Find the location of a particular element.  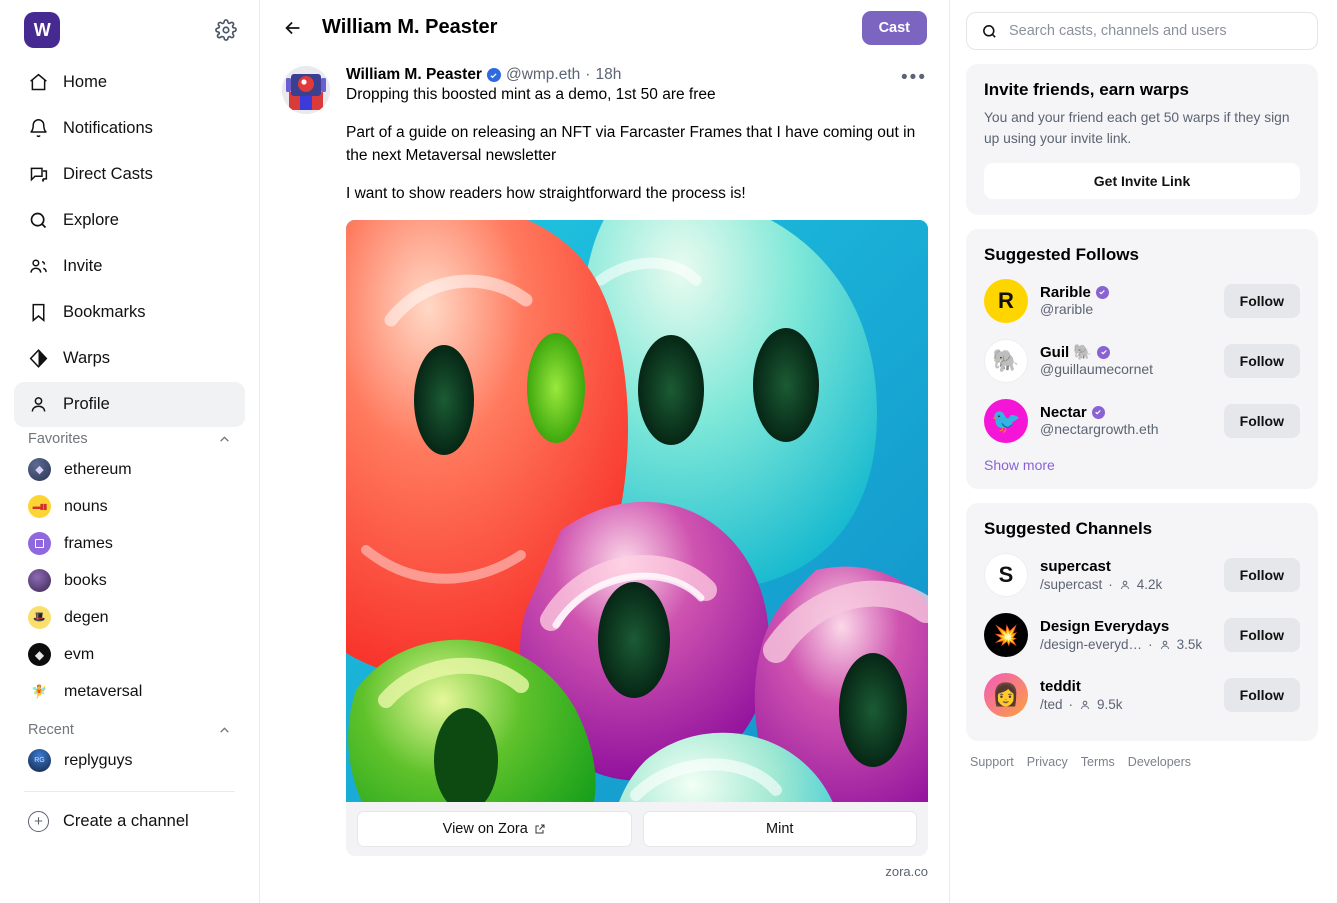

avatar: R is located at coordinates (1006, 301).